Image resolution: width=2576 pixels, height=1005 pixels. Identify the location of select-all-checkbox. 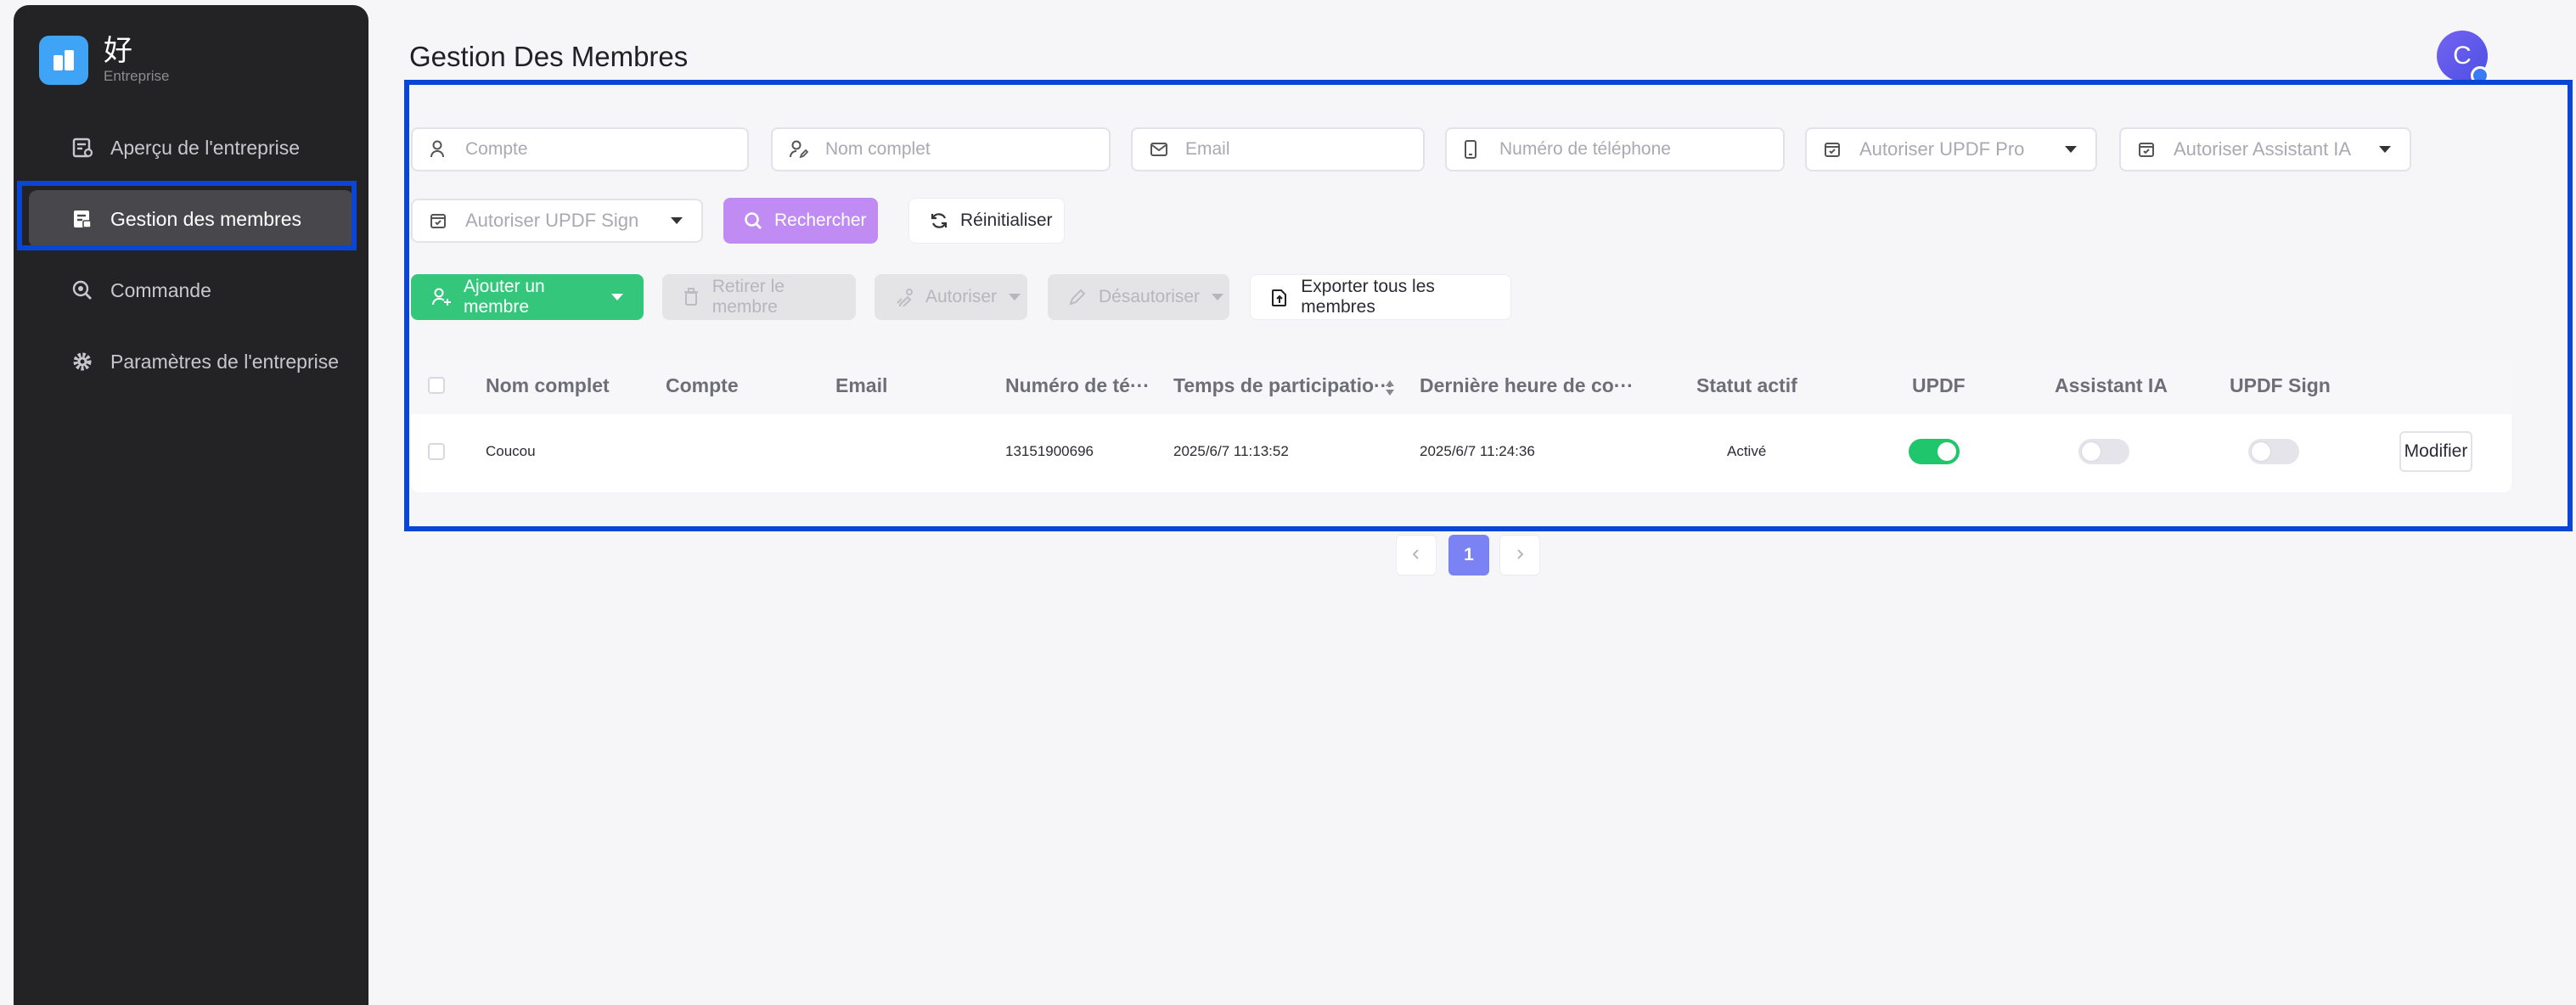
(436, 385).